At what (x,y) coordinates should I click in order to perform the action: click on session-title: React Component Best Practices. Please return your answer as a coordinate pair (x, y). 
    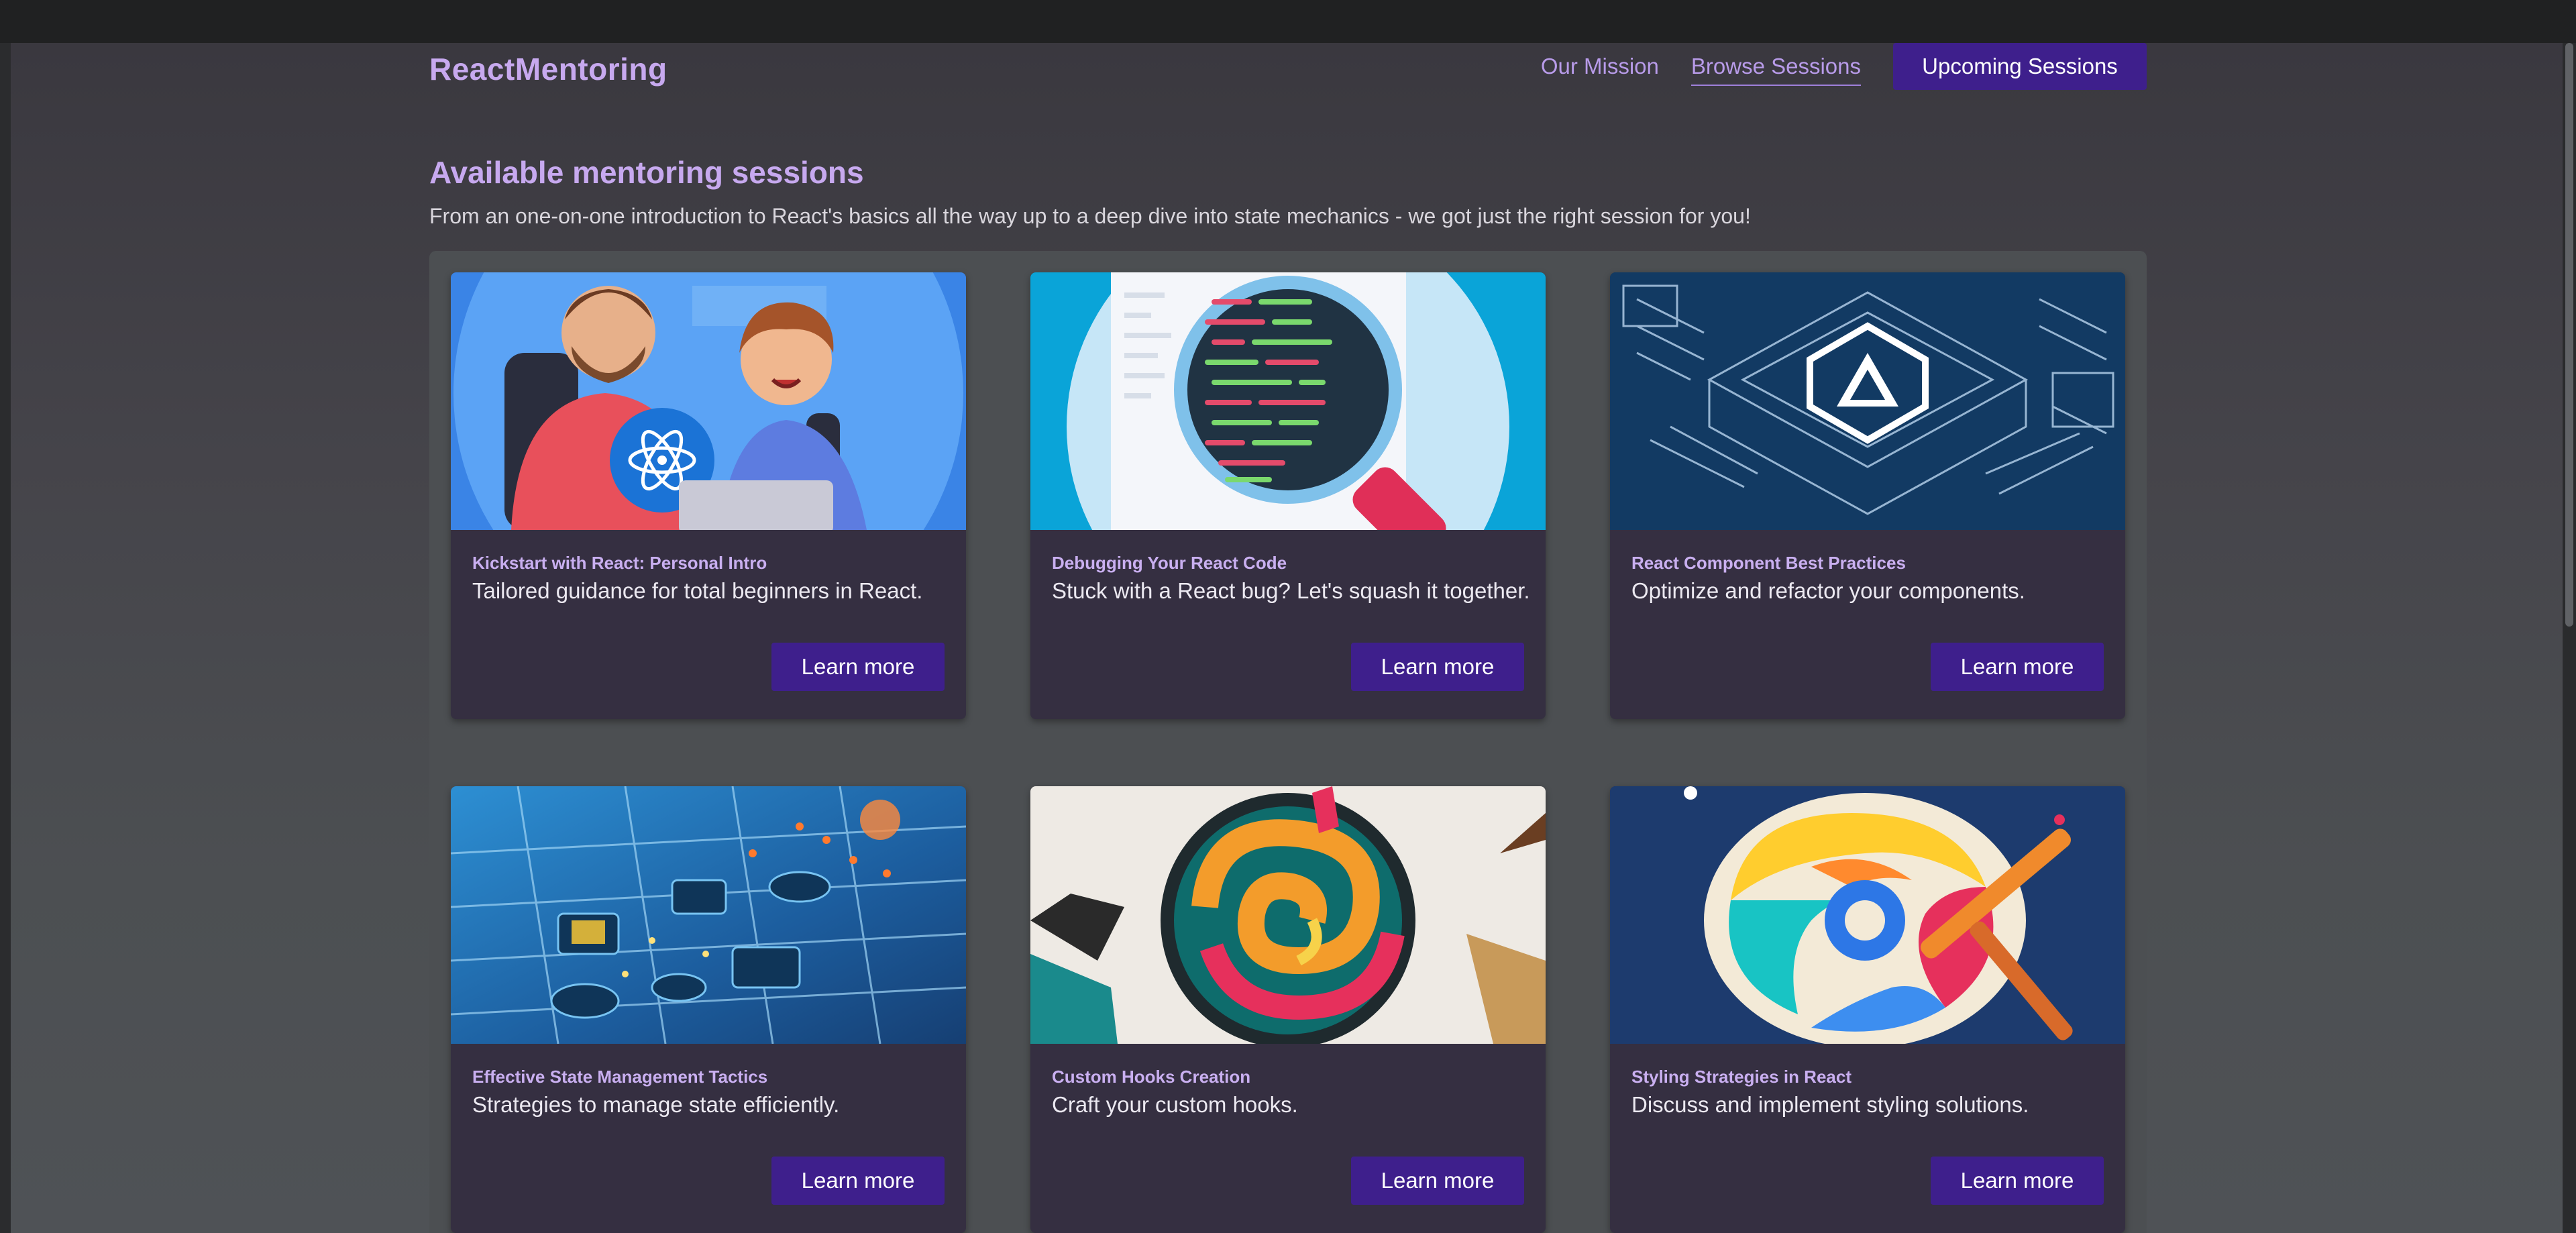
    Looking at the image, I should click on (1768, 563).